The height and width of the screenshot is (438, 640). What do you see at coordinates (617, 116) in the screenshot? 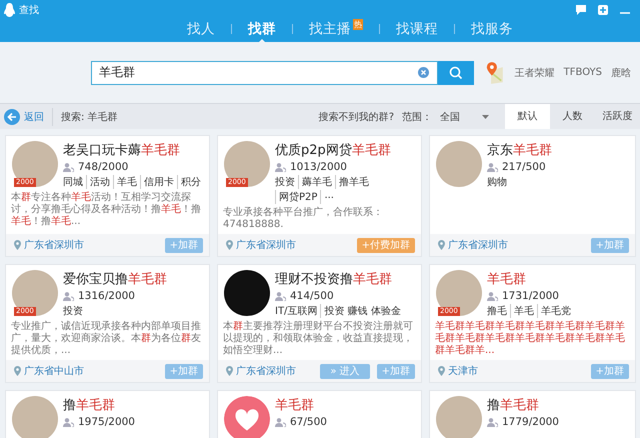
I see `sort-tab: 活跃度` at bounding box center [617, 116].